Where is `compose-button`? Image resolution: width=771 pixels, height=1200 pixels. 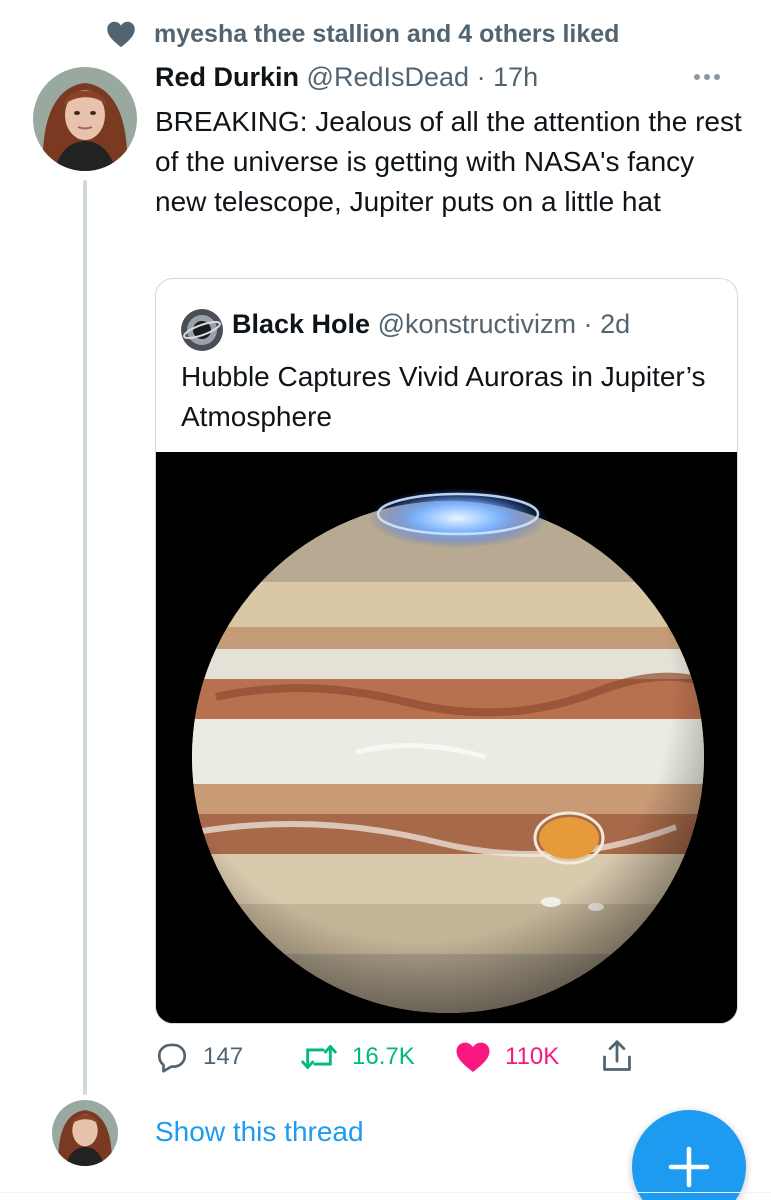
compose-button is located at coordinates (689, 1155).